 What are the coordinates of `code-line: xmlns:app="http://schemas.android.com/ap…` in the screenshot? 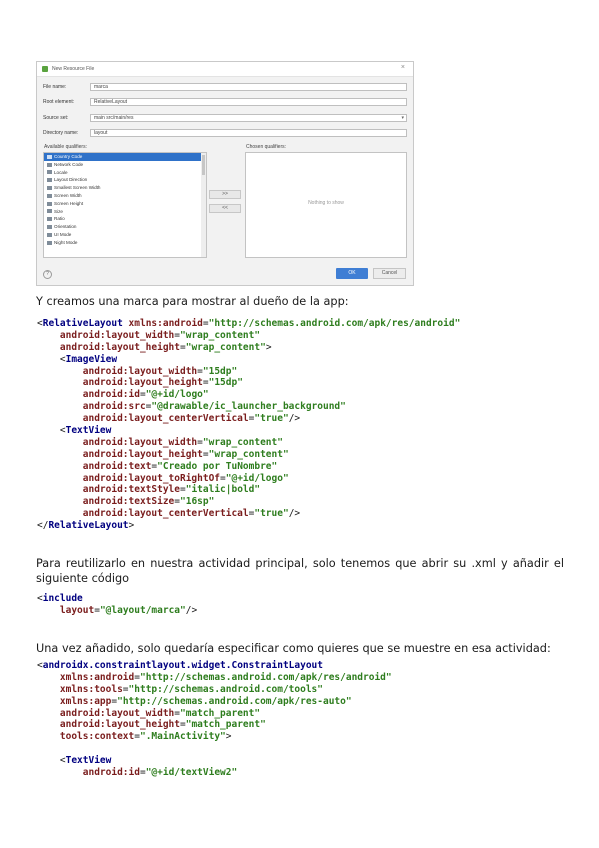 It's located at (214, 702).